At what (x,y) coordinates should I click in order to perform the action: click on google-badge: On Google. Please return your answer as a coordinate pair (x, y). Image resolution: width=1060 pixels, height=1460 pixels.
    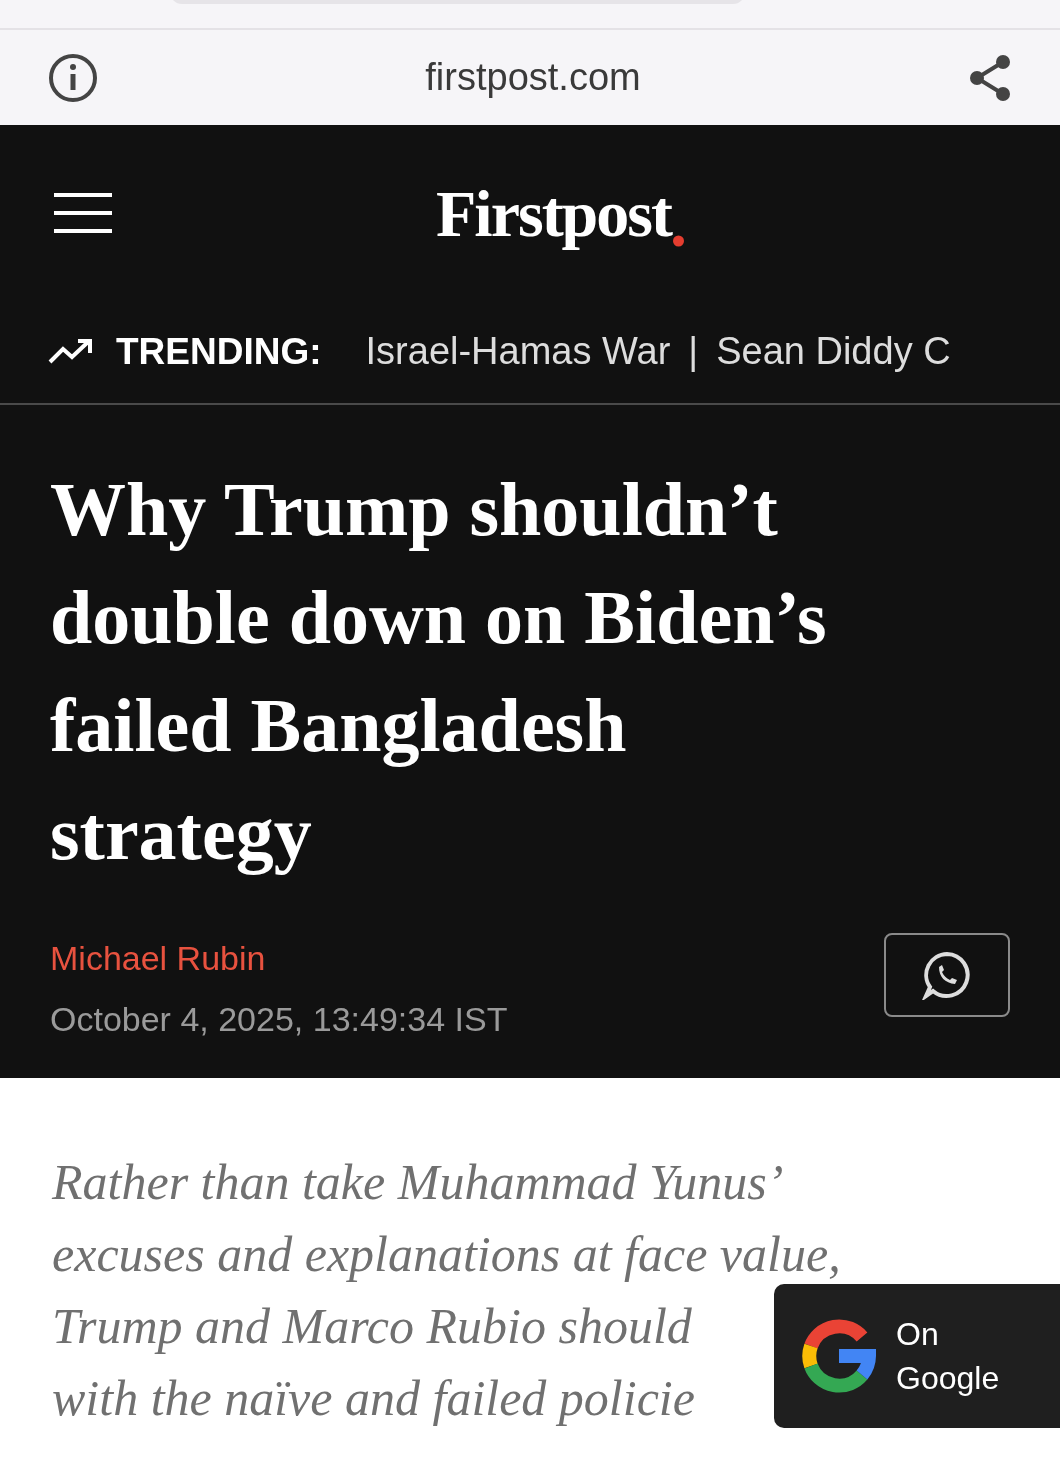
    Looking at the image, I should click on (917, 1356).